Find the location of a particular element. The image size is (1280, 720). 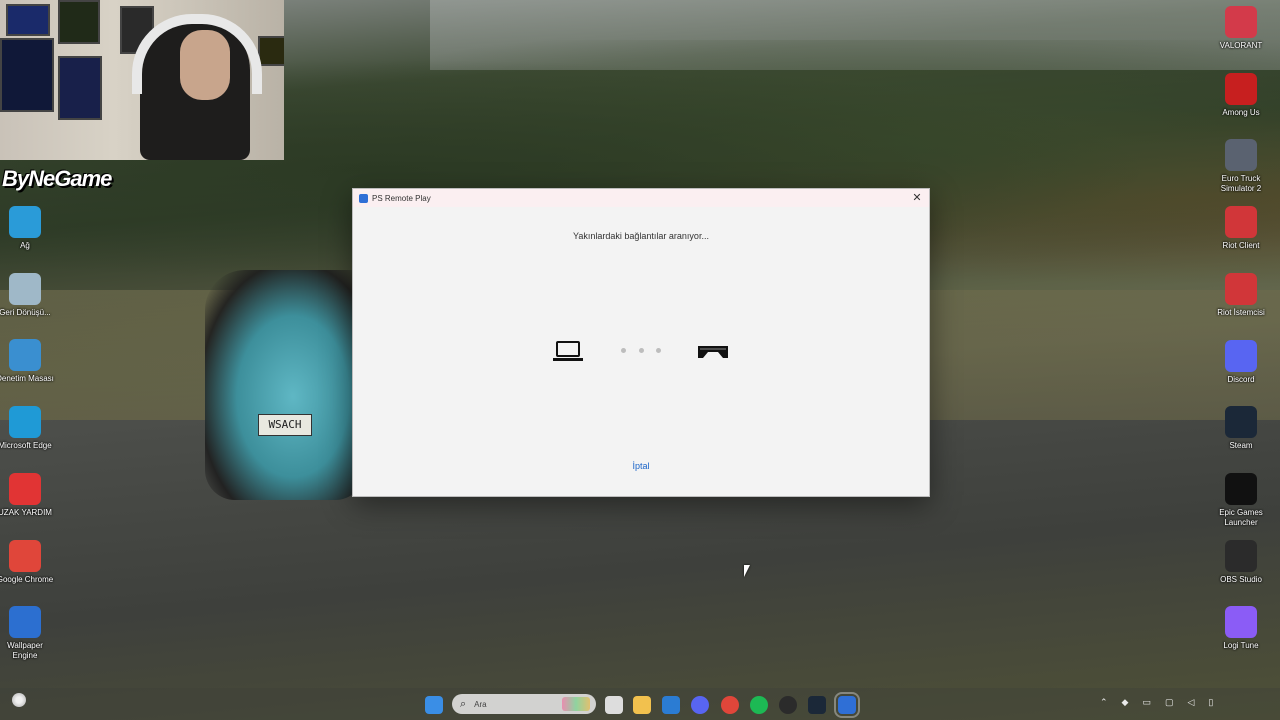

desktop-shortcut-label: Ağ is located at coordinates (25, 245).